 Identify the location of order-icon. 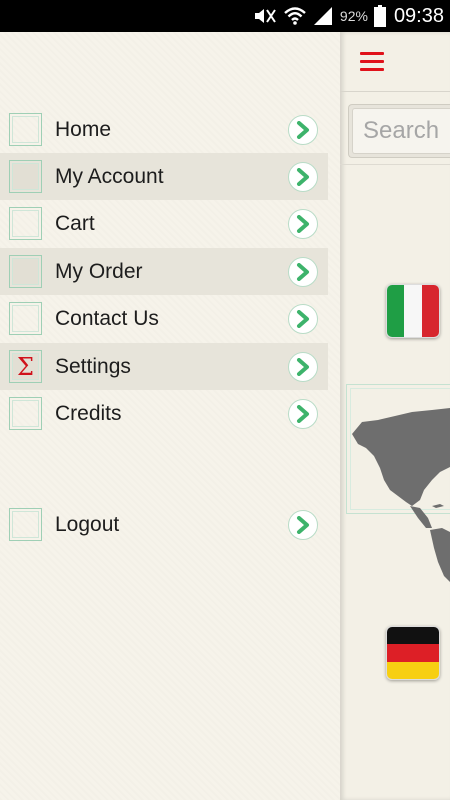
(25, 271).